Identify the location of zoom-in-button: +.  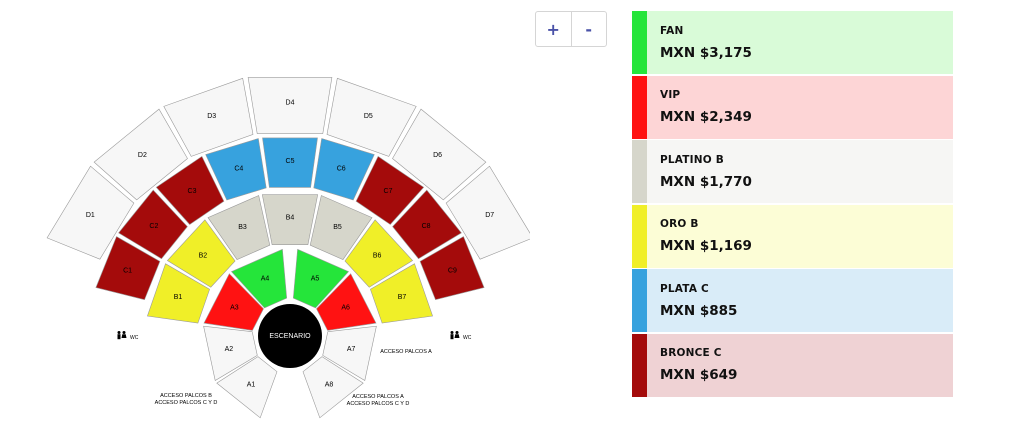
(553, 29).